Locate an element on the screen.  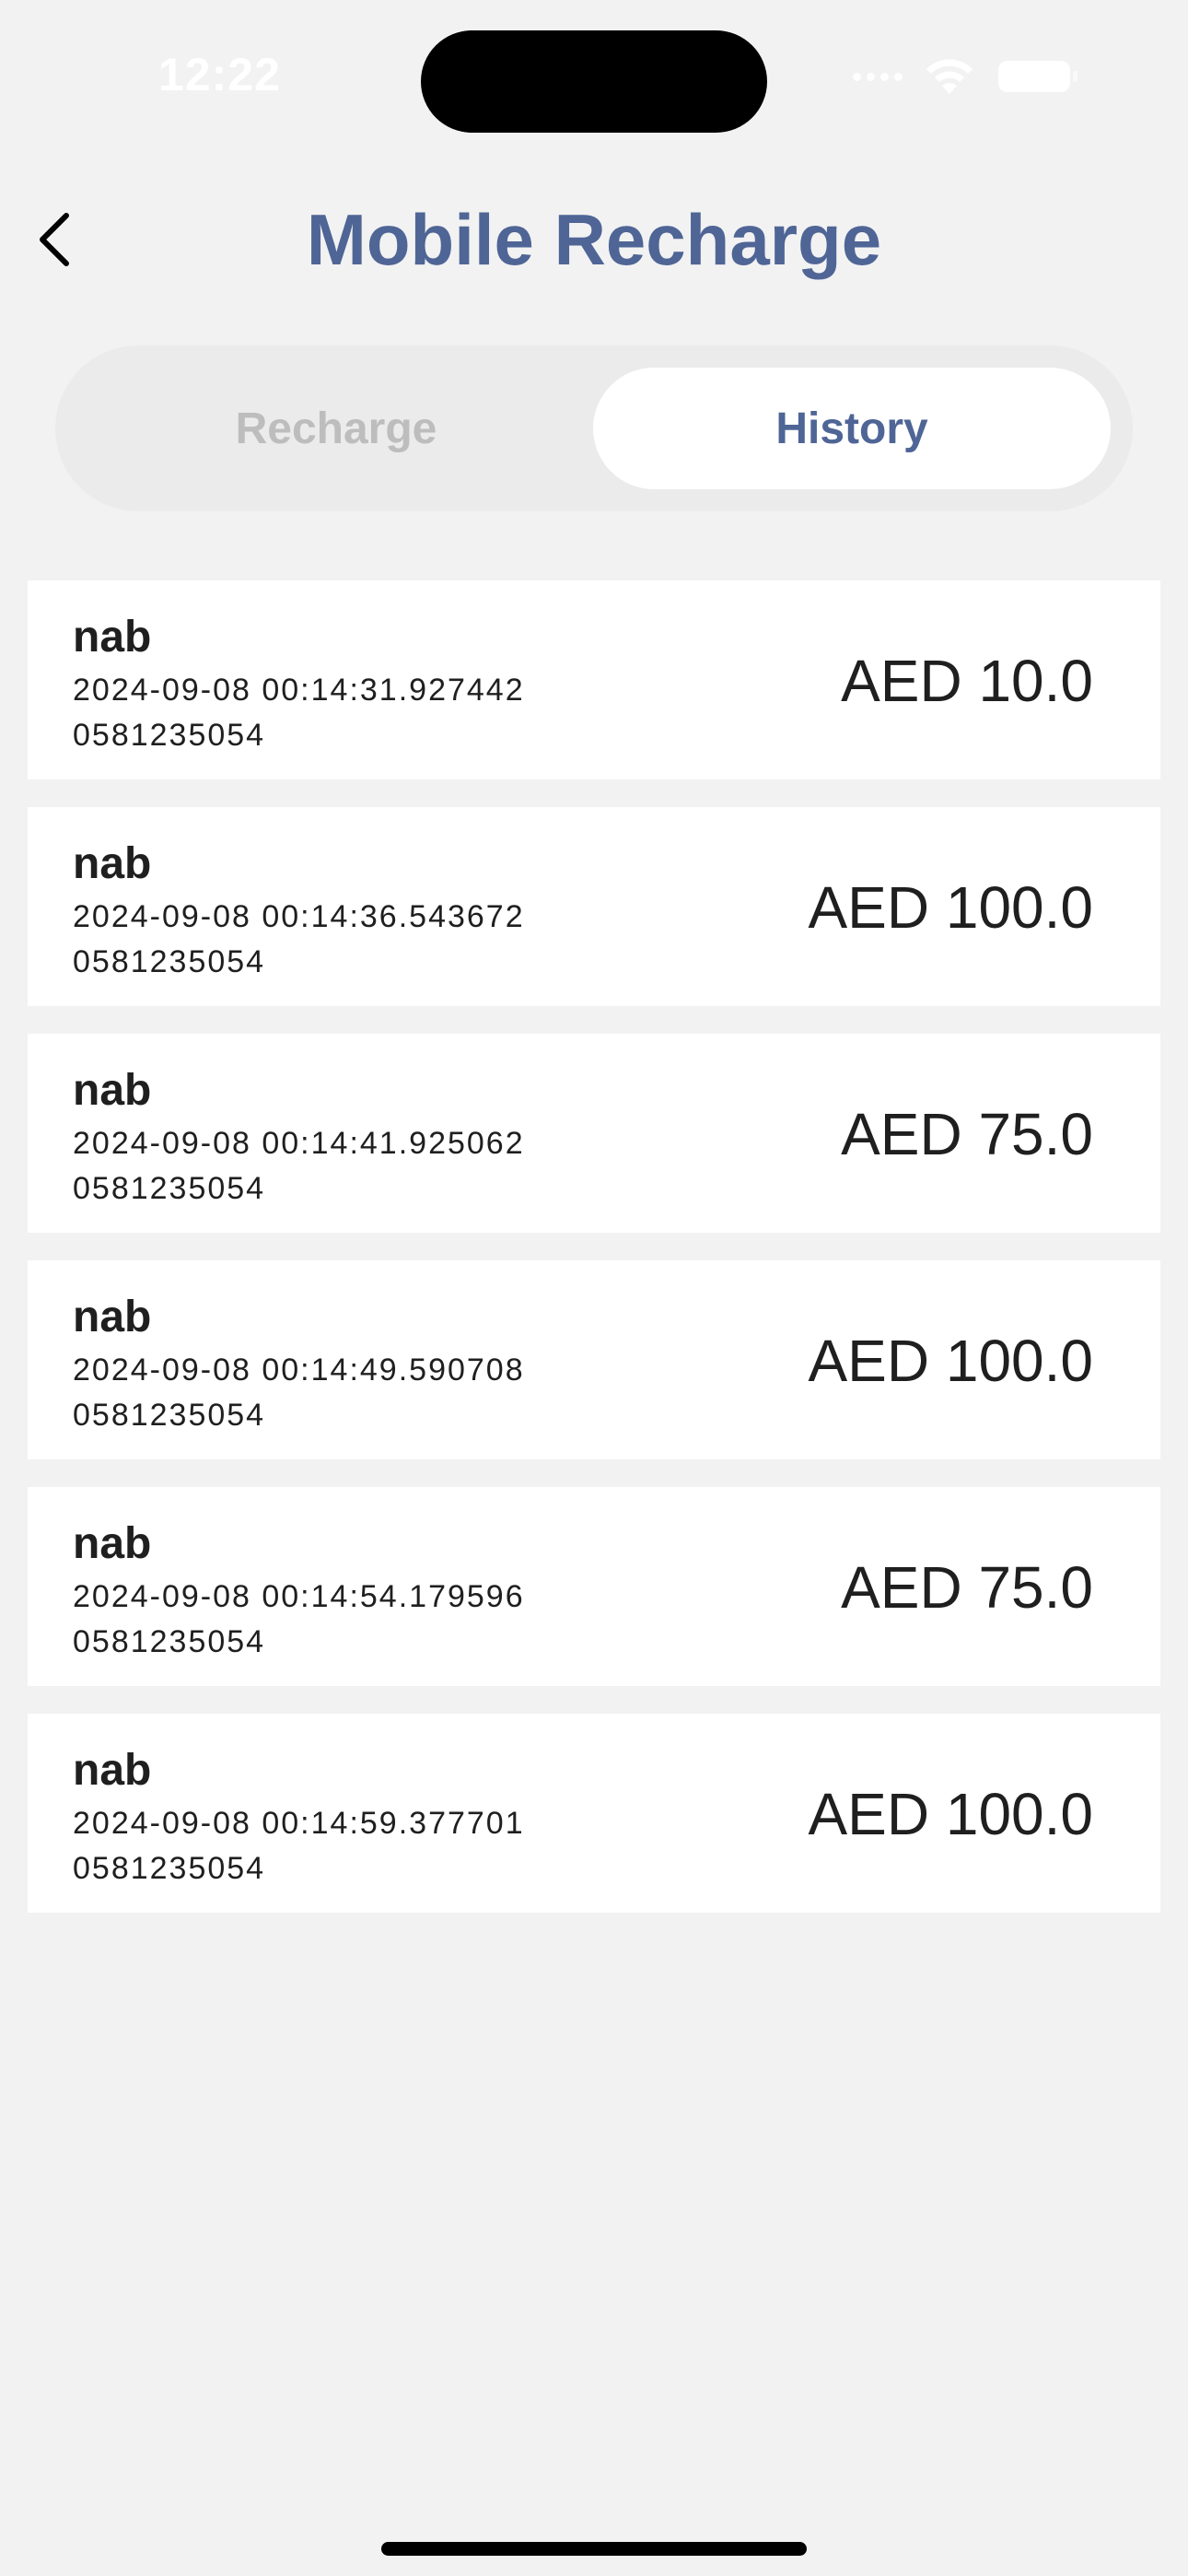
item-date: 2024-09-08 00:14:36.543672 is located at coordinates (299, 916).